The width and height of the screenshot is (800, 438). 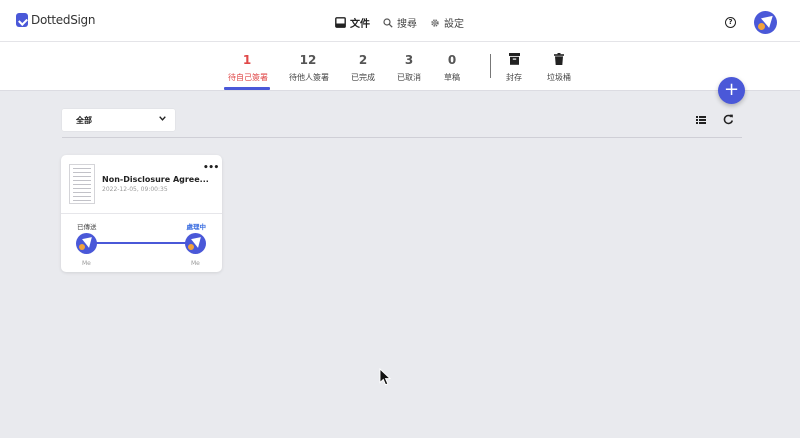 What do you see at coordinates (118, 120) in the screenshot?
I see `filter-dropdown: 全部` at bounding box center [118, 120].